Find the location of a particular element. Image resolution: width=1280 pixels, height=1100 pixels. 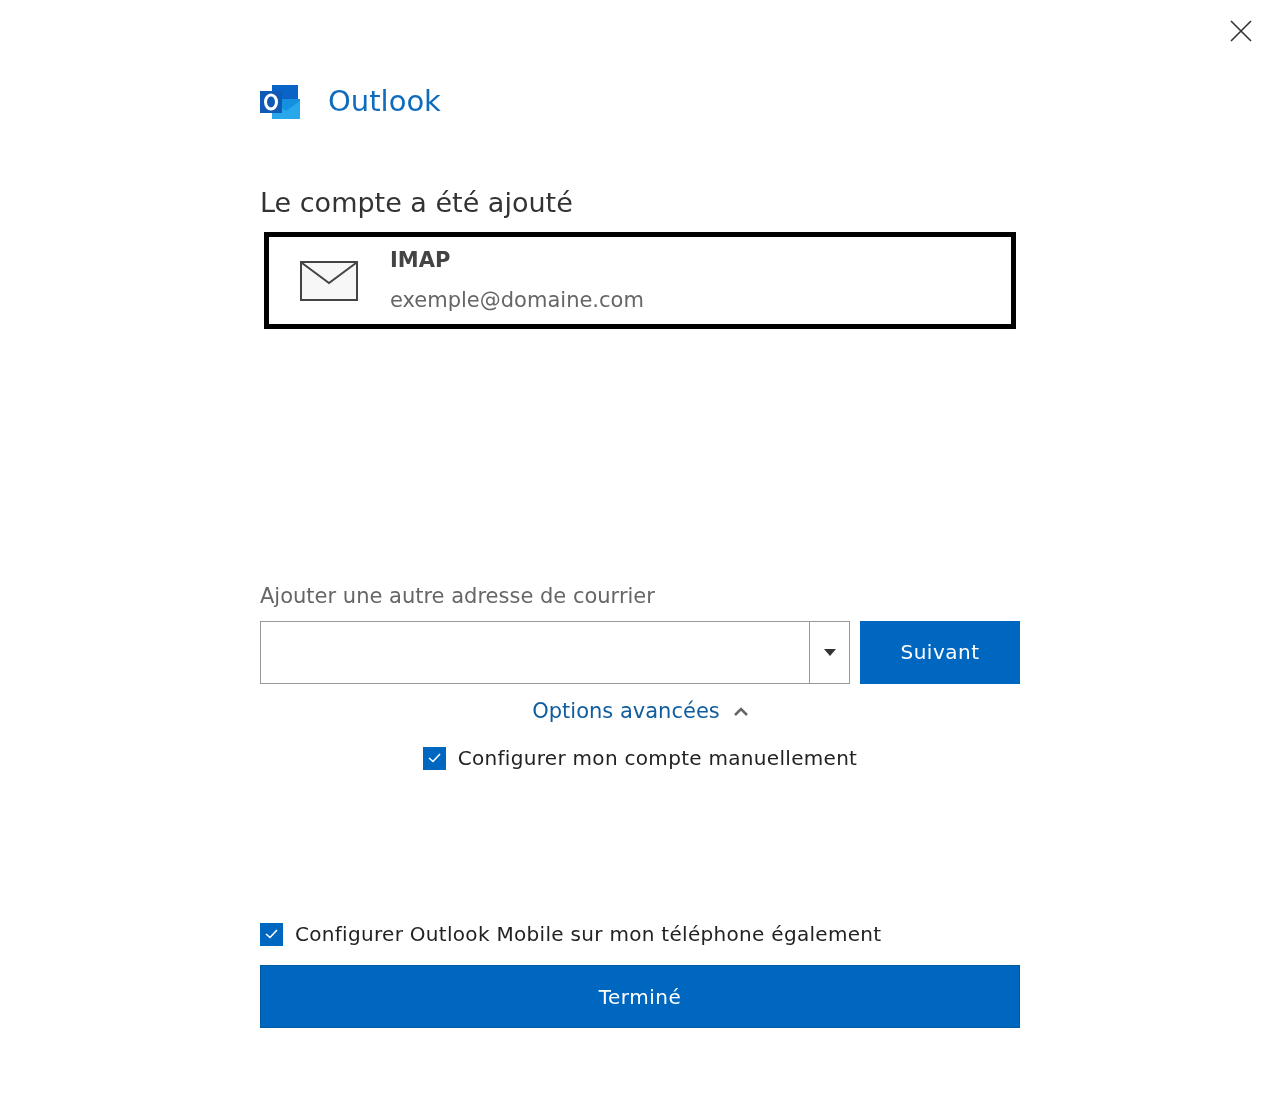

close-icon is located at coordinates (1241, 31).